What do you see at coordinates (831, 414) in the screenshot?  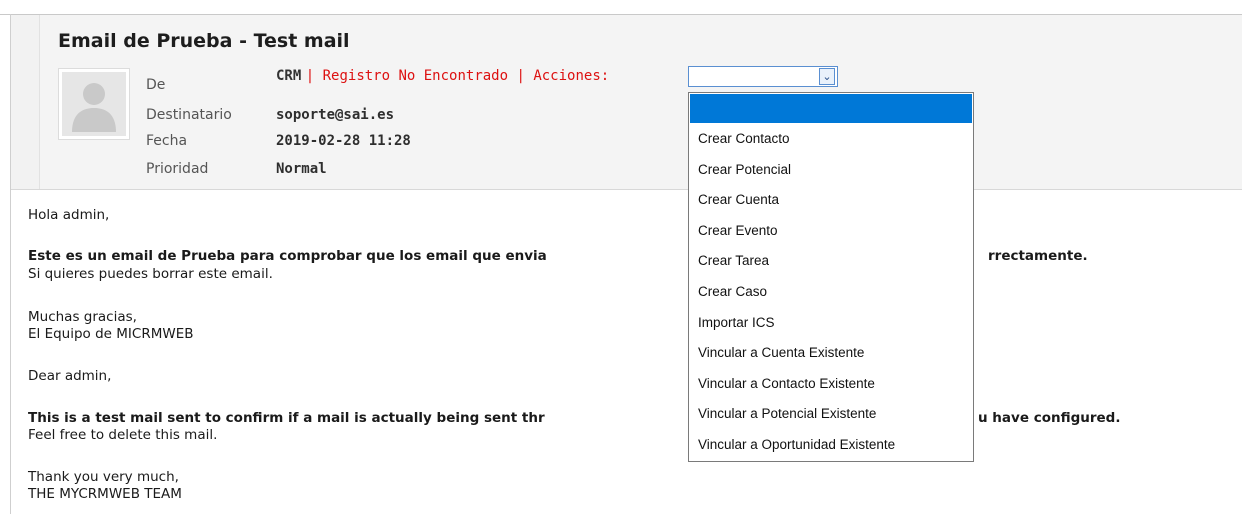 I see `dropdown-option-vincular-potencial: Vincular a Potencial Existente` at bounding box center [831, 414].